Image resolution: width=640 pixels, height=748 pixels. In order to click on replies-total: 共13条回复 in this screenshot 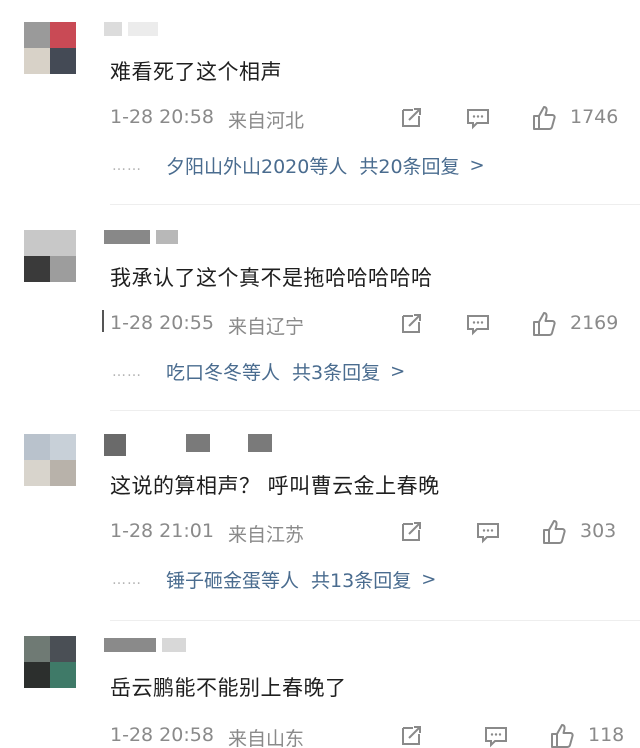, I will do `click(361, 581)`.